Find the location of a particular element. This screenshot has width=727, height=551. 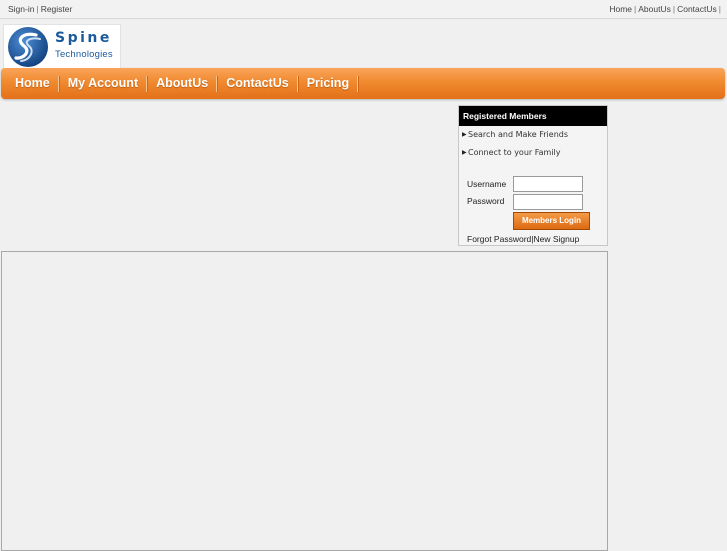

nav-divider-line is located at coordinates (358, 83).